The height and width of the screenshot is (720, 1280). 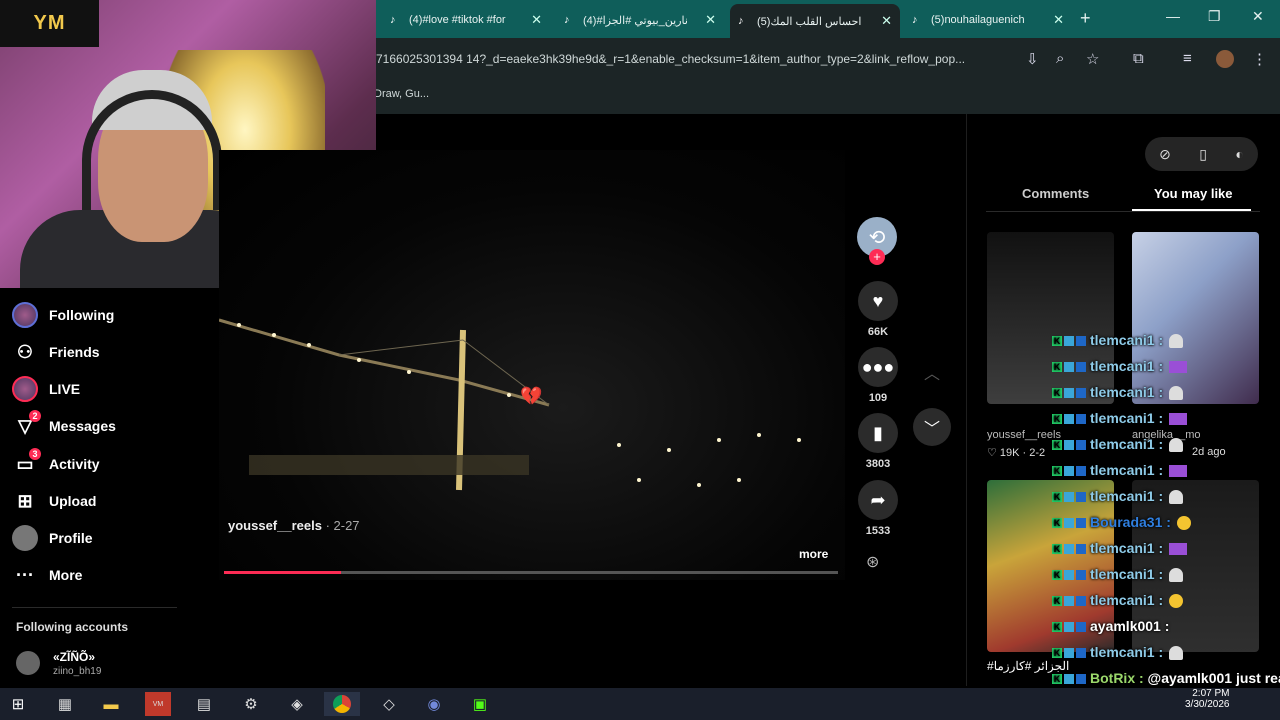 I want to click on menu-icon: ⋮, so click(x=1259, y=59).